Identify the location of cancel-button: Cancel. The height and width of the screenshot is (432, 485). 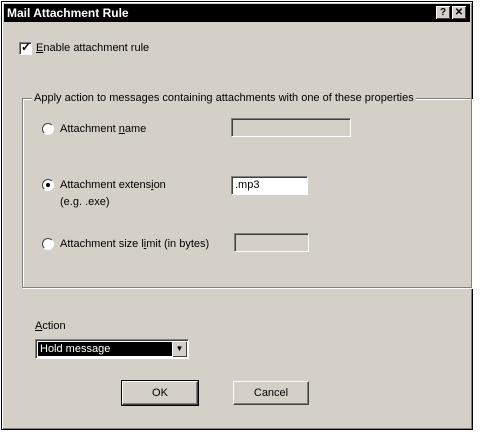
(271, 393).